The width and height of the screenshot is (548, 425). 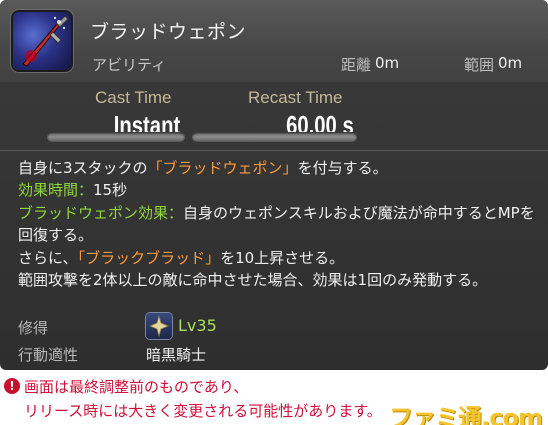 What do you see at coordinates (479, 65) in the screenshot?
I see `radius-label: 範囲` at bounding box center [479, 65].